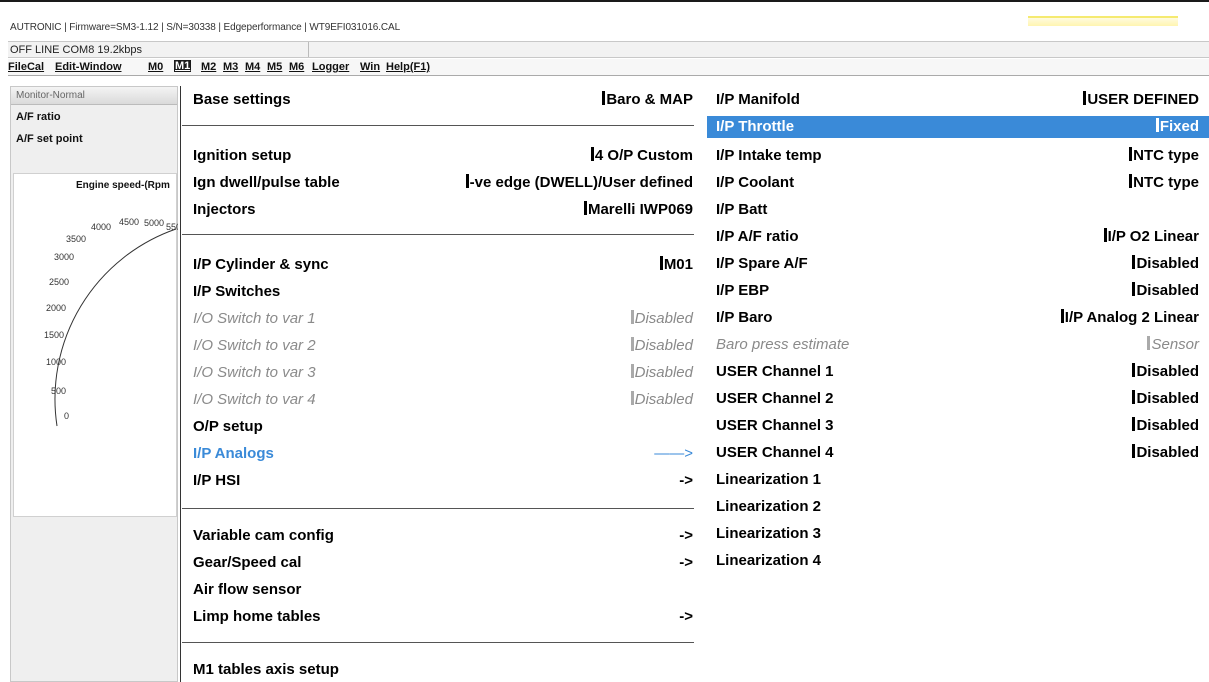  Describe the element at coordinates (64, 257) in the screenshot. I see `gauge-tick-label: 3000` at that location.